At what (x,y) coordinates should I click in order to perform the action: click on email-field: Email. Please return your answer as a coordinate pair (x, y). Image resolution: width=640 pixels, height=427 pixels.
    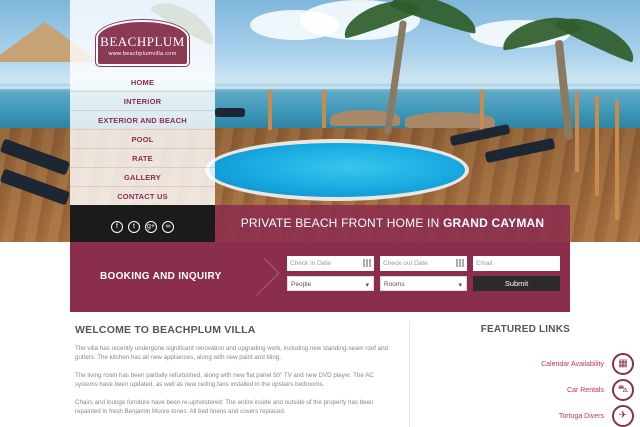
    Looking at the image, I should click on (516, 263).